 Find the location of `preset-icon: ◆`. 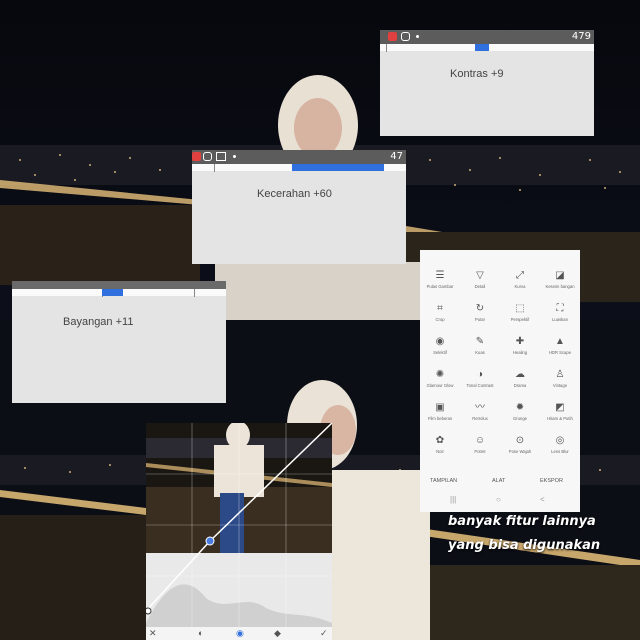

preset-icon: ◆ is located at coordinates (277, 633).